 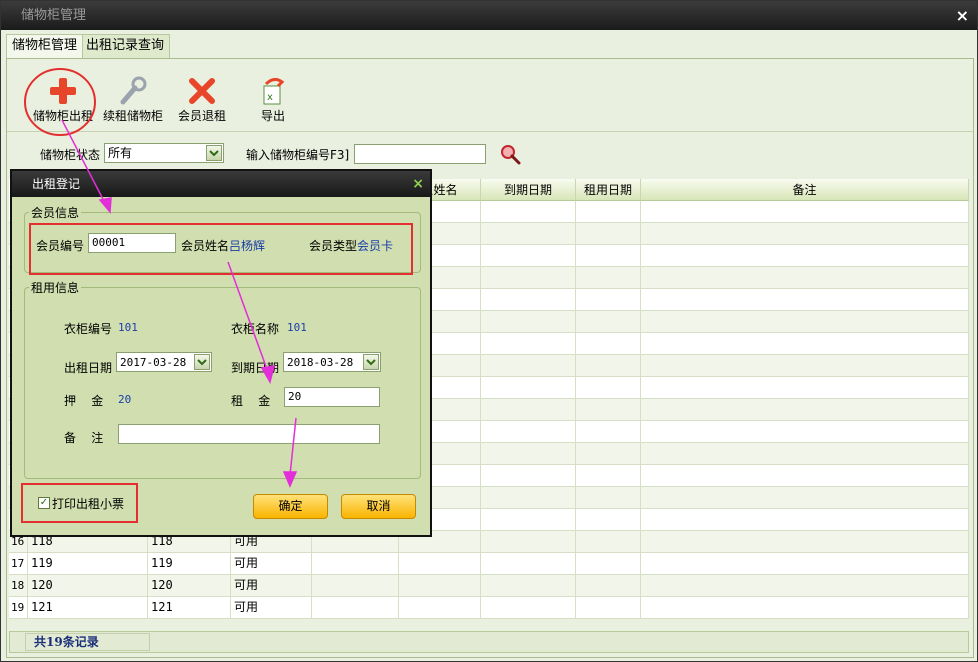 I want to click on export-button: x 导出, so click(x=273, y=99).